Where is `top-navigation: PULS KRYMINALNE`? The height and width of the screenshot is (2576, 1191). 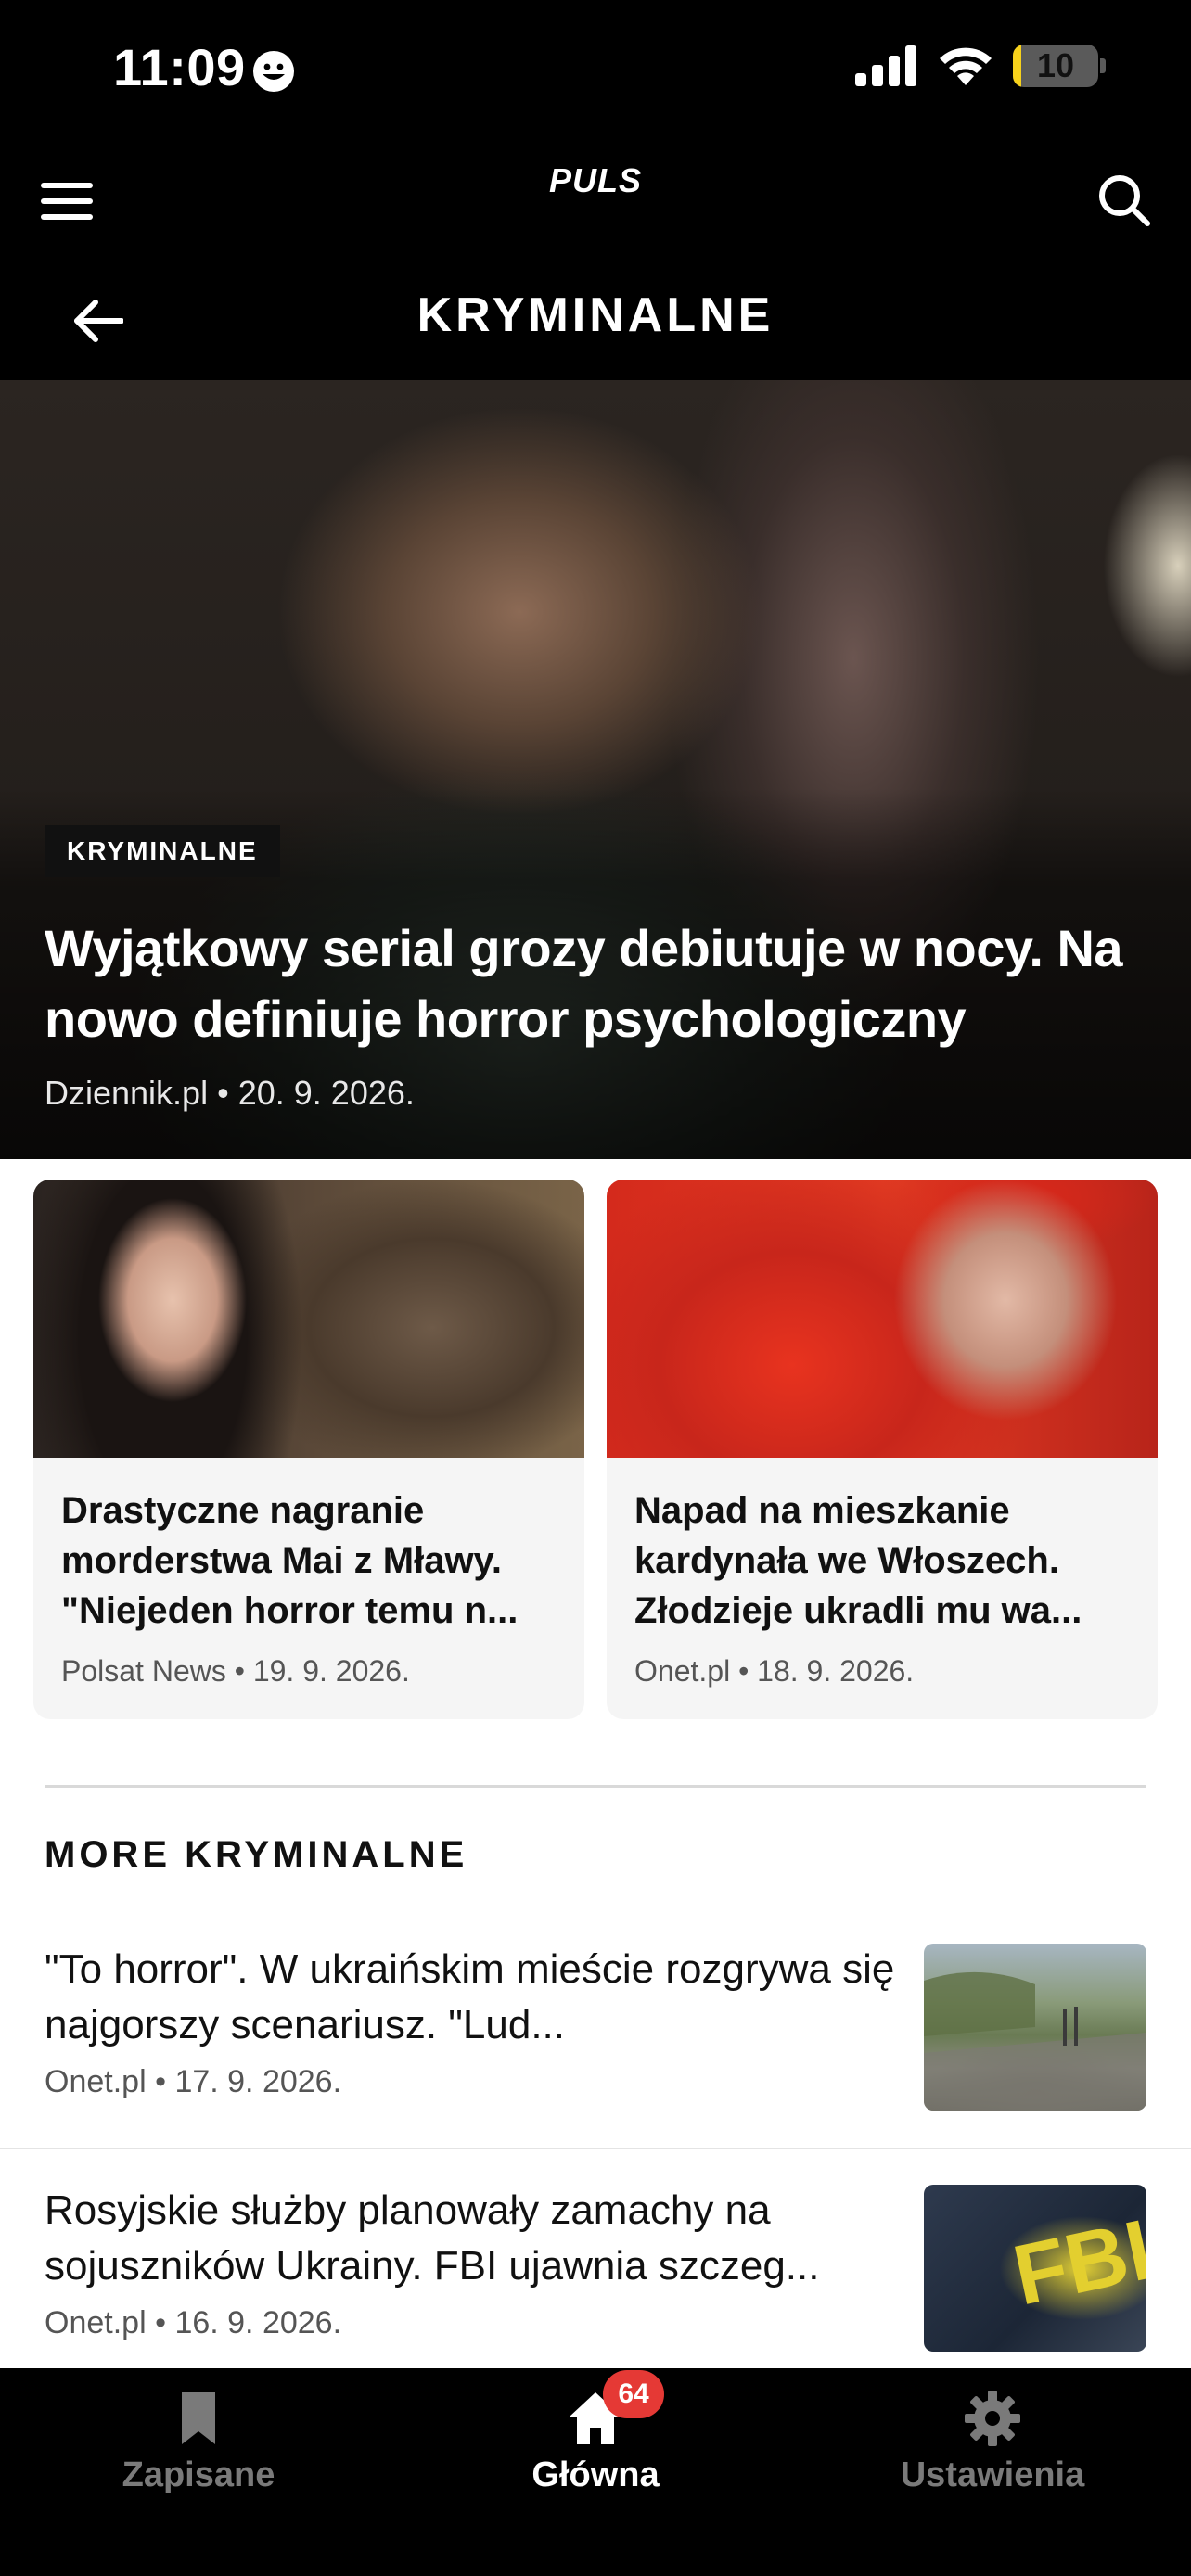
top-navigation: PULS KRYMINALNE is located at coordinates (595, 259).